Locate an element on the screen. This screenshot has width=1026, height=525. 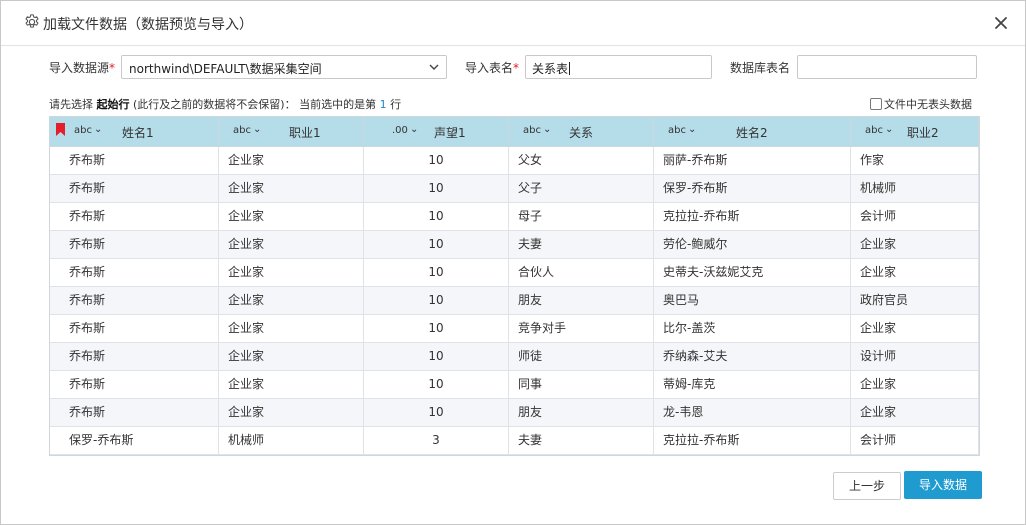
table-row: 乔布斯 企业家 10 朋友 龙-韦恩 企业家 is located at coordinates (514, 413).